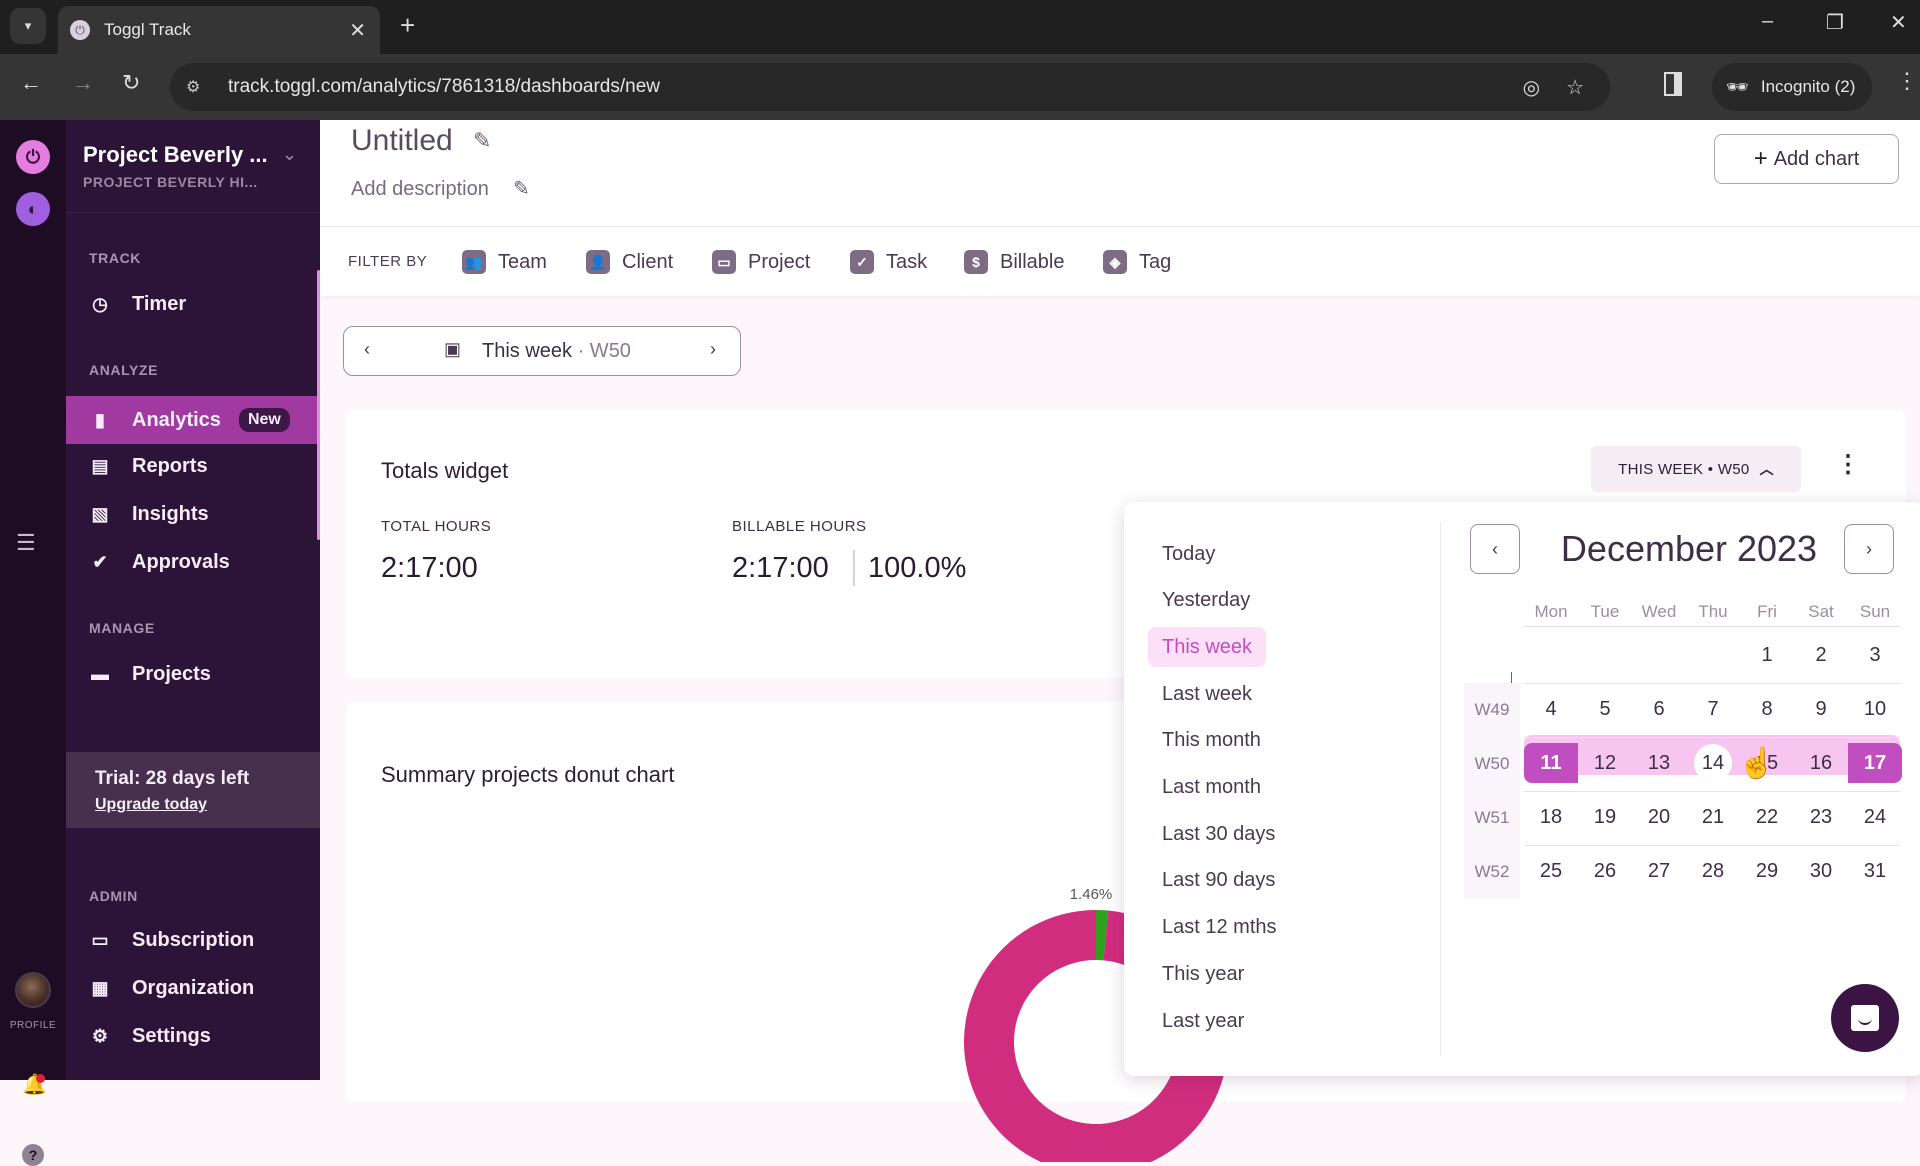 This screenshot has width=1920, height=1166. What do you see at coordinates (542, 351) in the screenshot?
I see `date-range-selector: ‹ ▣ This week · W50 ›` at bounding box center [542, 351].